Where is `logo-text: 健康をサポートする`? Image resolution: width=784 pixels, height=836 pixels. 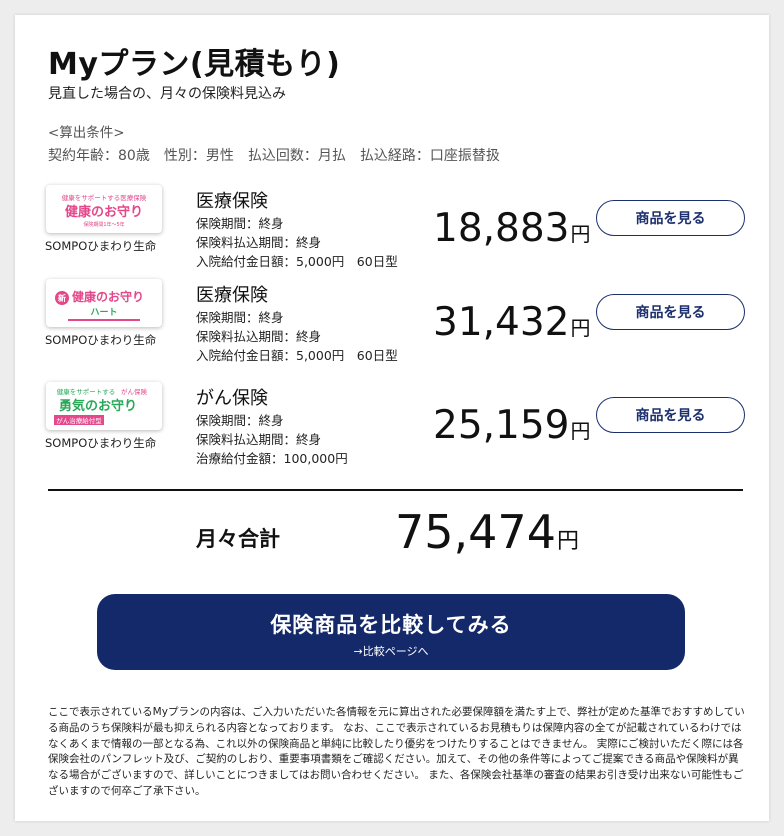 logo-text: 健康をサポートする is located at coordinates (86, 391).